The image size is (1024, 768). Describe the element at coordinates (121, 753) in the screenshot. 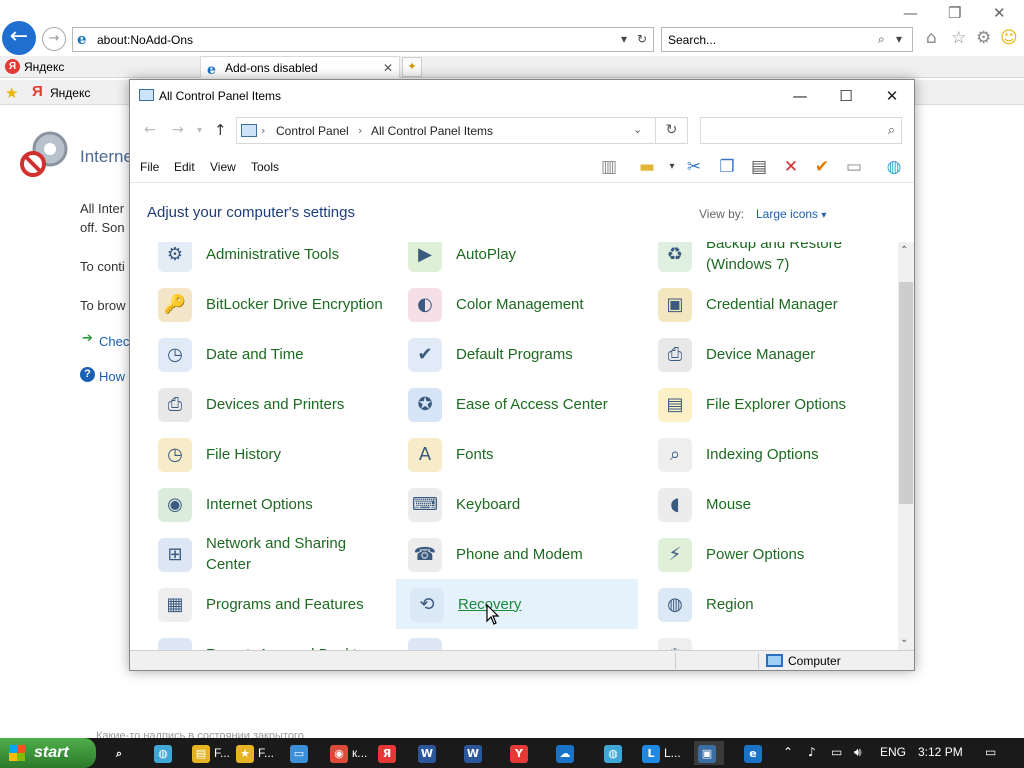

I see `taskbar-item: ⌕` at that location.